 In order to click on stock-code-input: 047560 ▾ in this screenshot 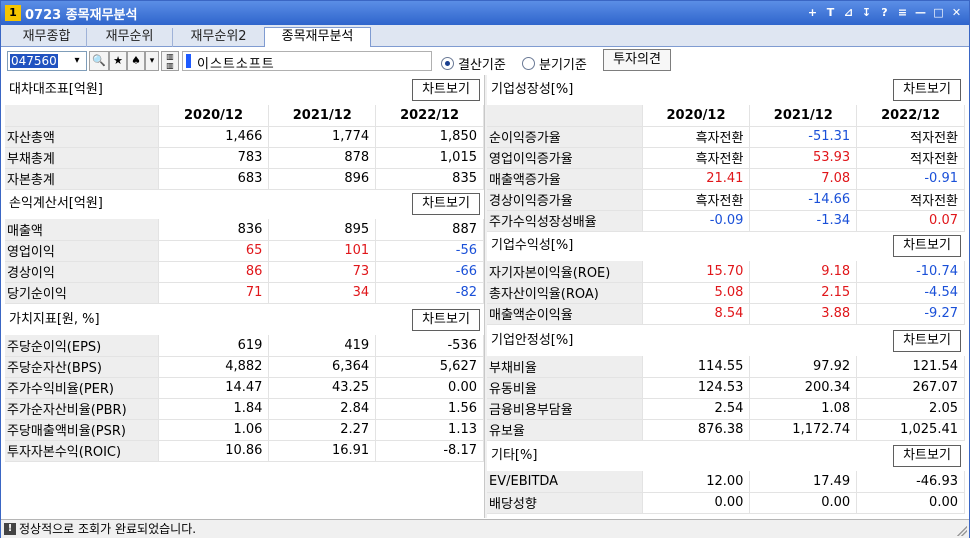, I will do `click(47, 61)`.